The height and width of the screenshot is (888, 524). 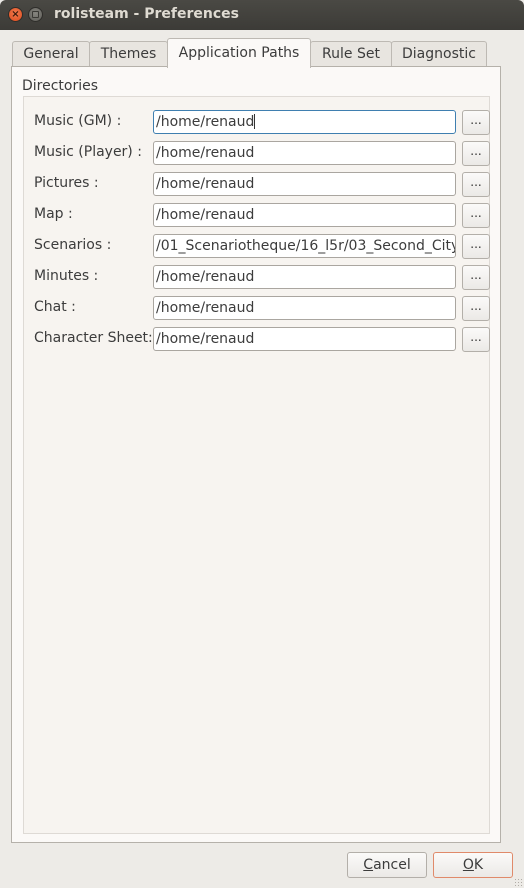 What do you see at coordinates (304, 339) in the screenshot?
I see `character-sheet-path-input: /home/renaud` at bounding box center [304, 339].